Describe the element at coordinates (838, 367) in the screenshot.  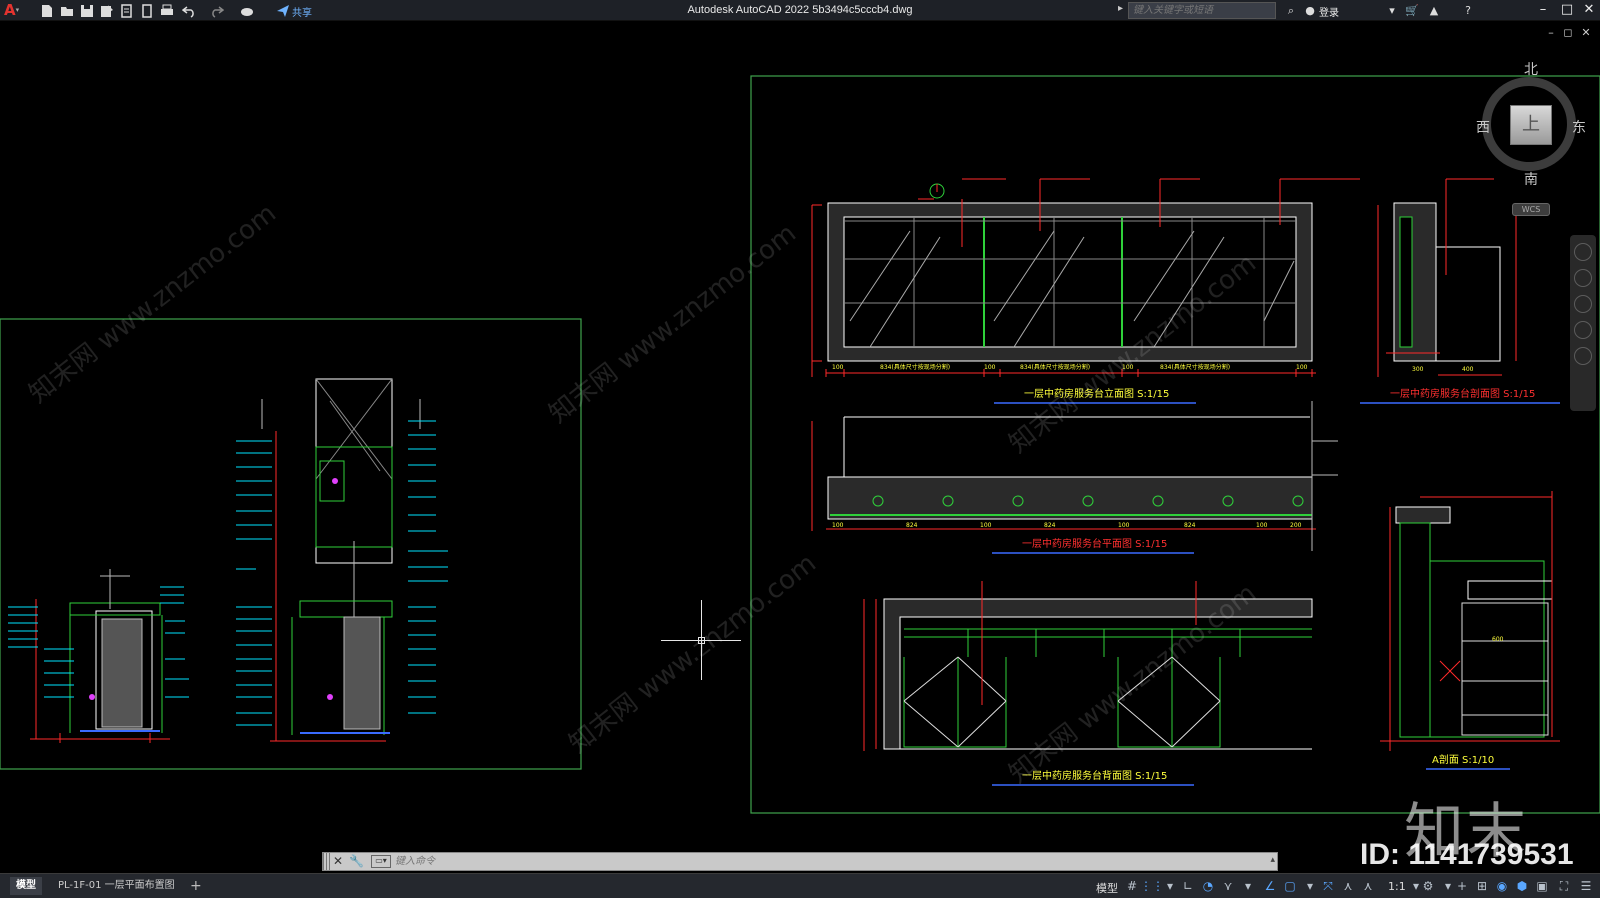
I see `dim-front-0: 100` at that location.